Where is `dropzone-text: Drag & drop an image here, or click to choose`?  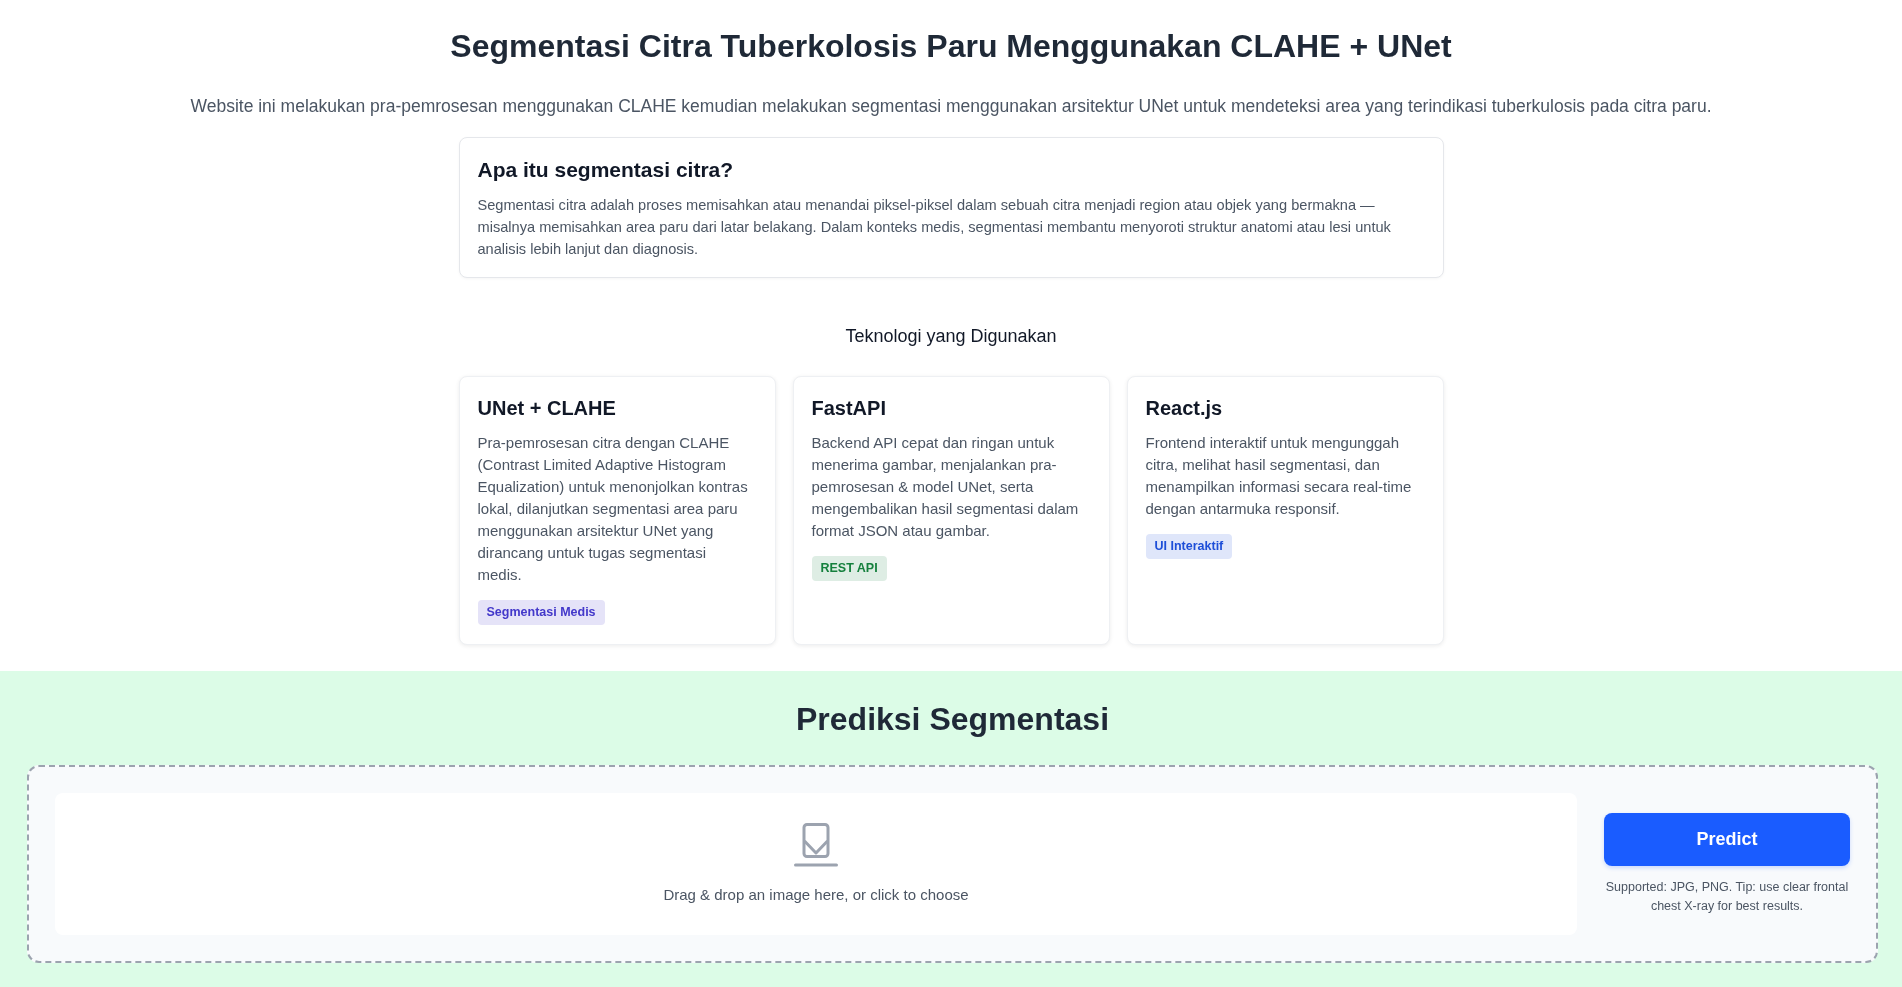
dropzone-text: Drag & drop an image here, or click to choose is located at coordinates (816, 895).